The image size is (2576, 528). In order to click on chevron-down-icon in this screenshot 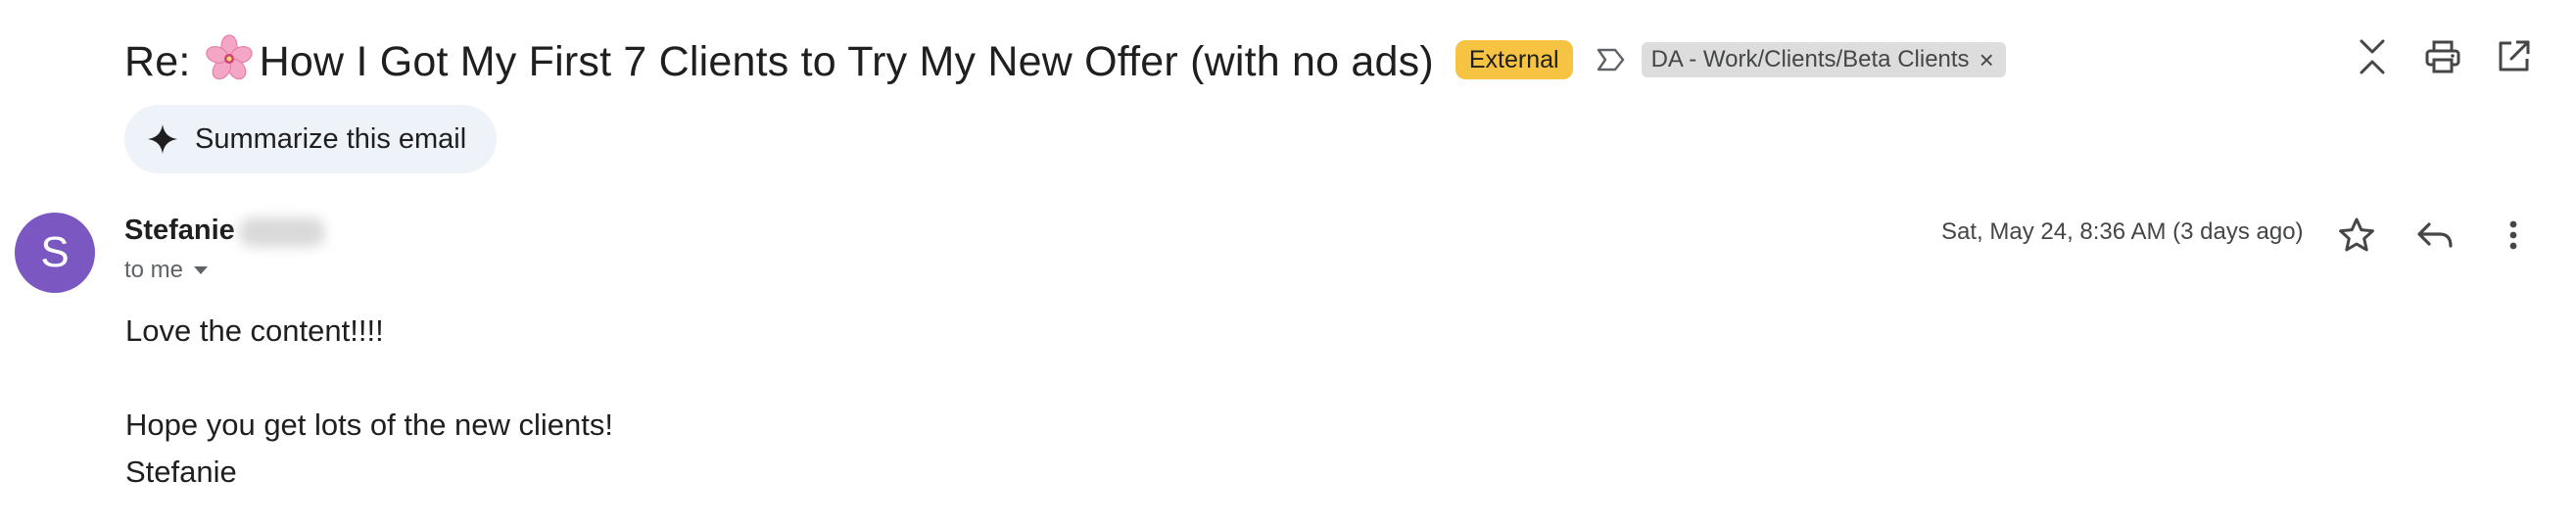, I will do `click(201, 270)`.